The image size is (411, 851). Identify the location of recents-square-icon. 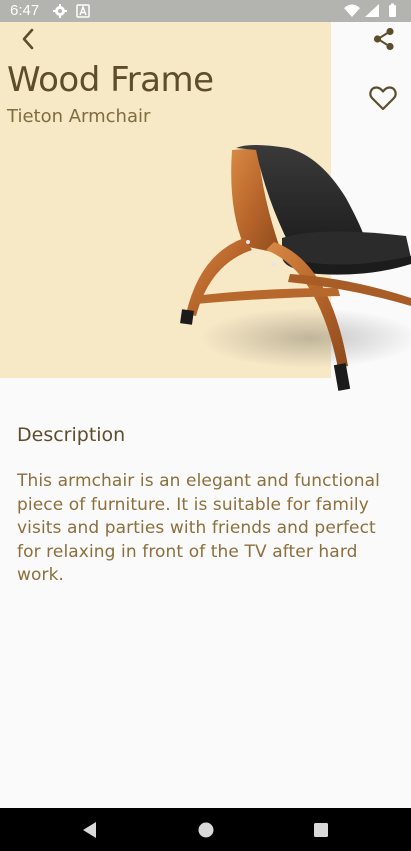
(321, 830).